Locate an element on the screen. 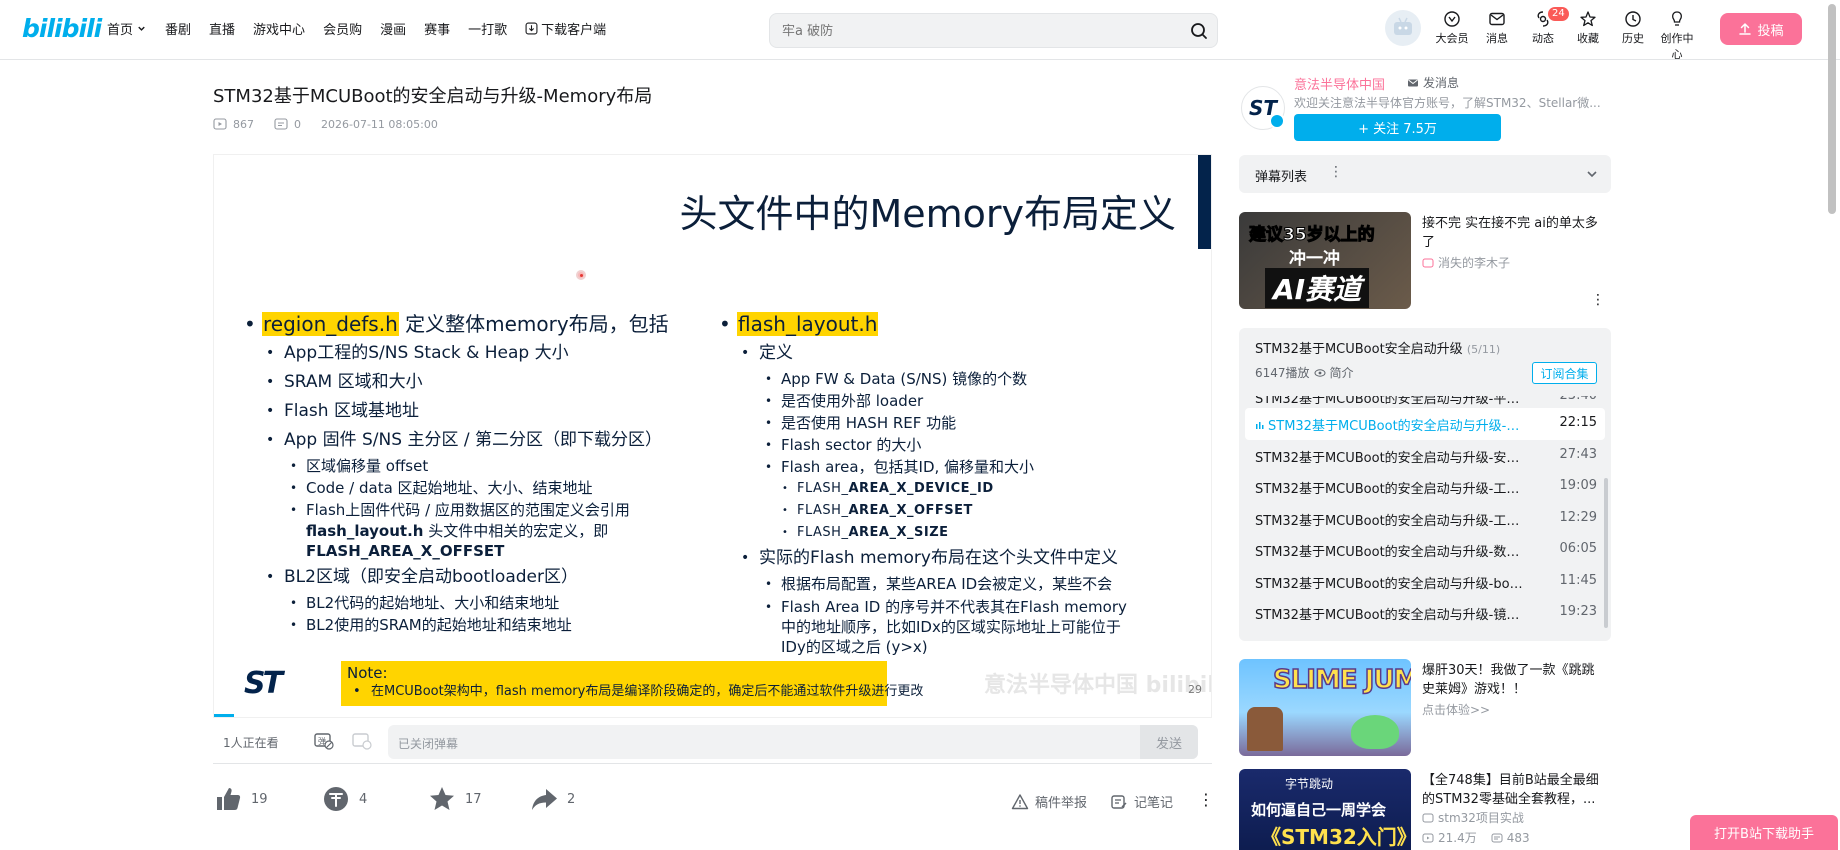 Image resolution: width=1840 pixels, height=850 pixels. subscribe-collection-button: 订阅合集 is located at coordinates (1564, 373).